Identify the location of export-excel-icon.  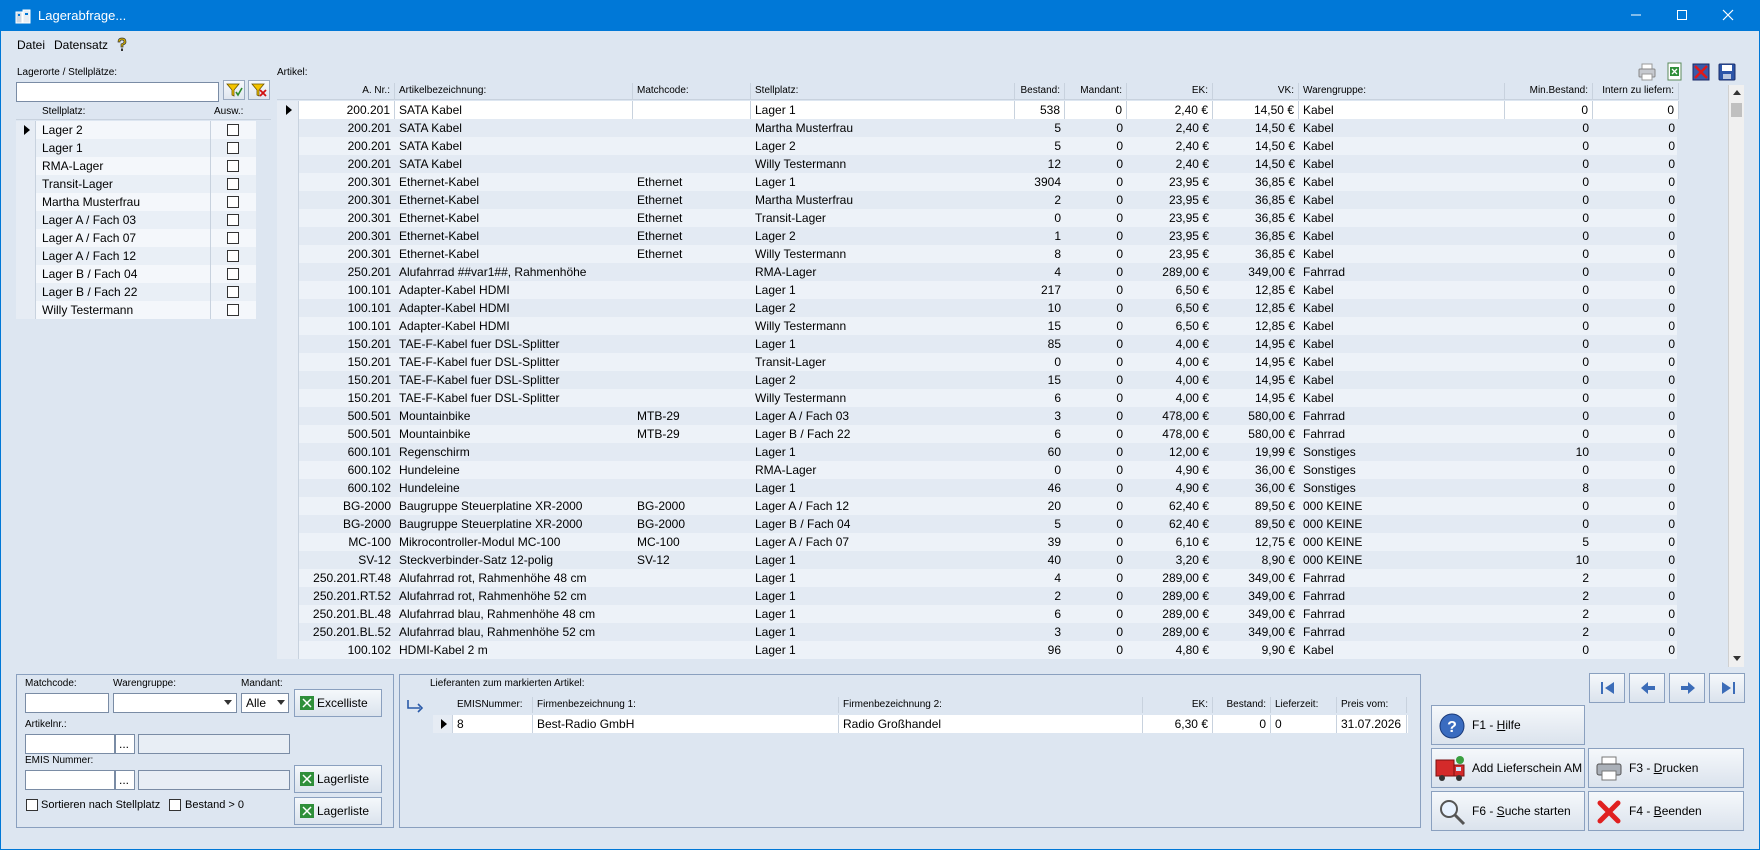
(1675, 72).